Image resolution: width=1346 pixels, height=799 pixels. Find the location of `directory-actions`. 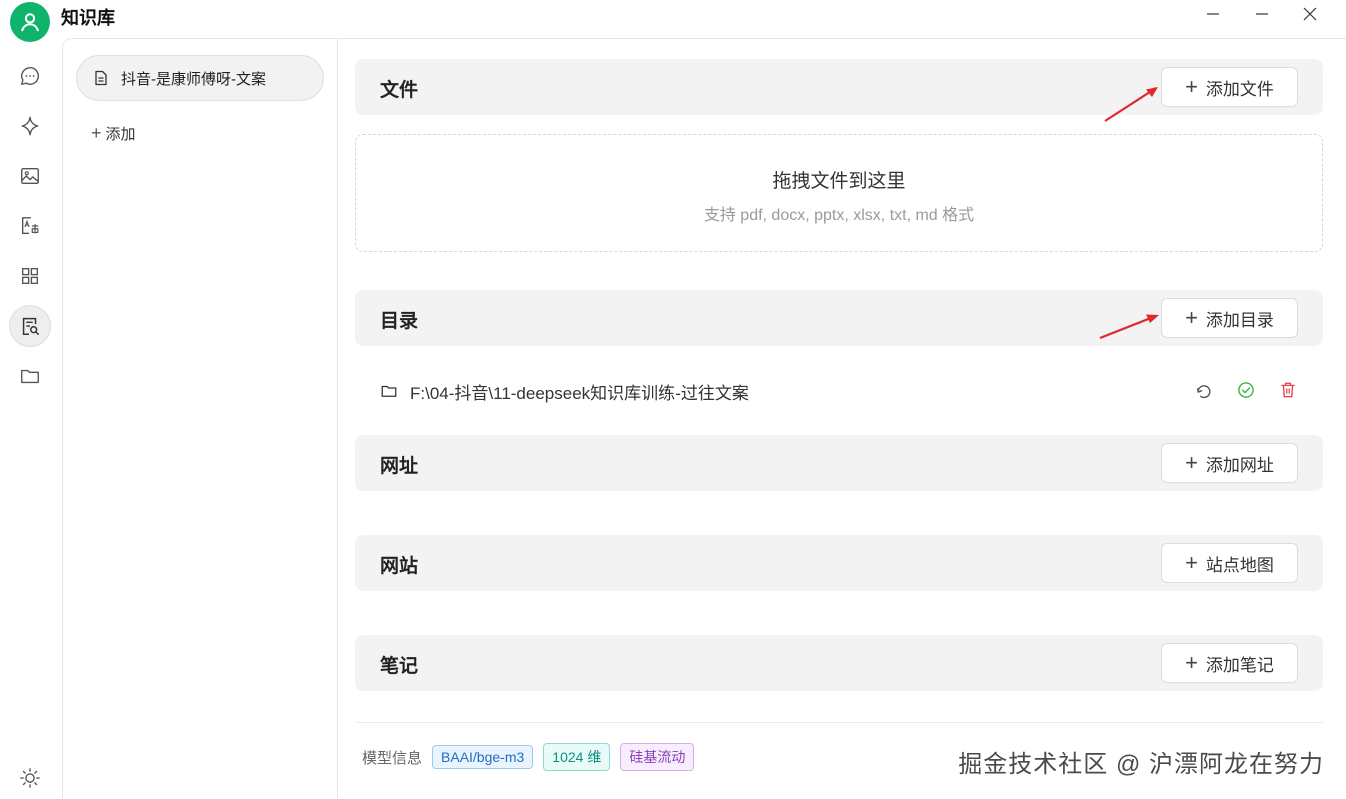

directory-actions is located at coordinates (1246, 390).